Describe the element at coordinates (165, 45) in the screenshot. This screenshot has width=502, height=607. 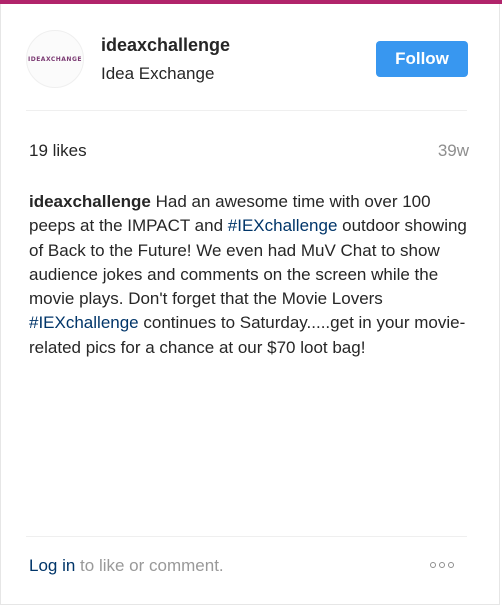
I see `username: ideaxchallenge` at that location.